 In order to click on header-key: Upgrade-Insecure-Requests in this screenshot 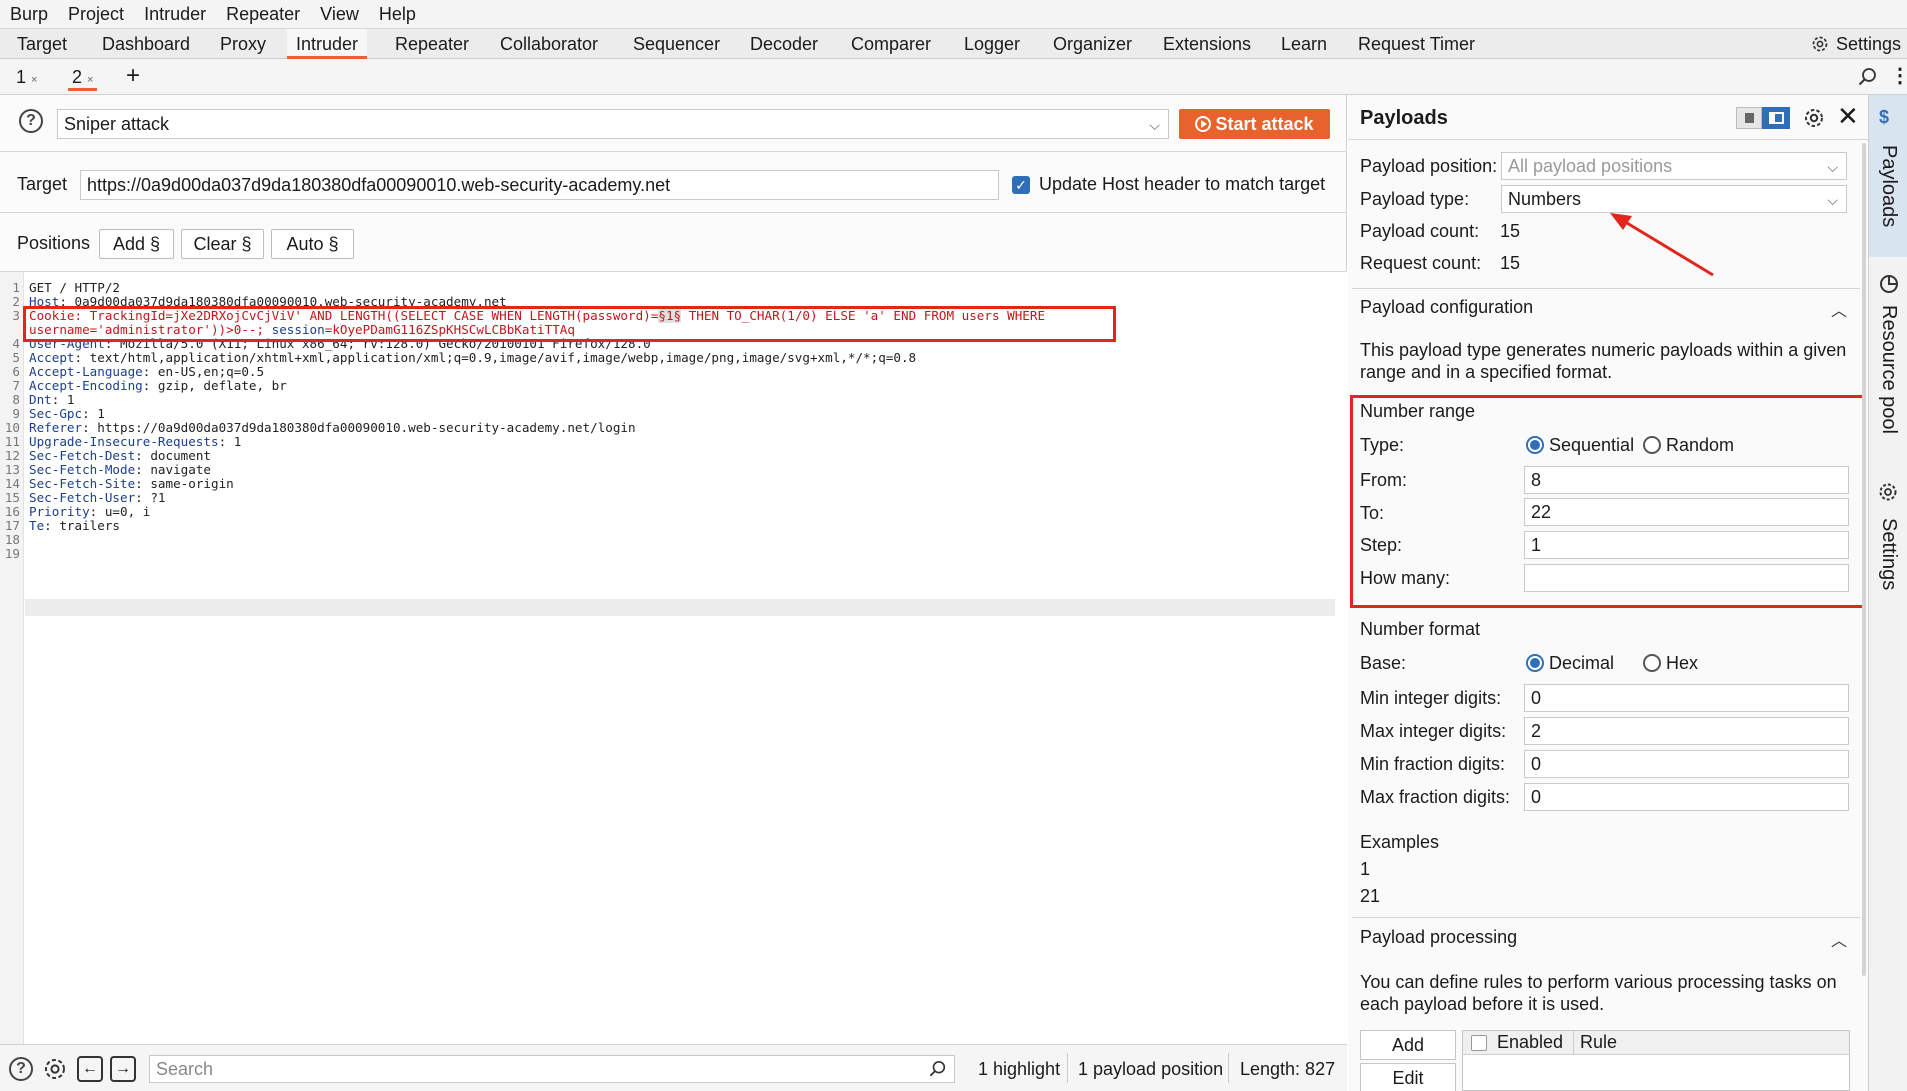, I will do `click(124, 441)`.